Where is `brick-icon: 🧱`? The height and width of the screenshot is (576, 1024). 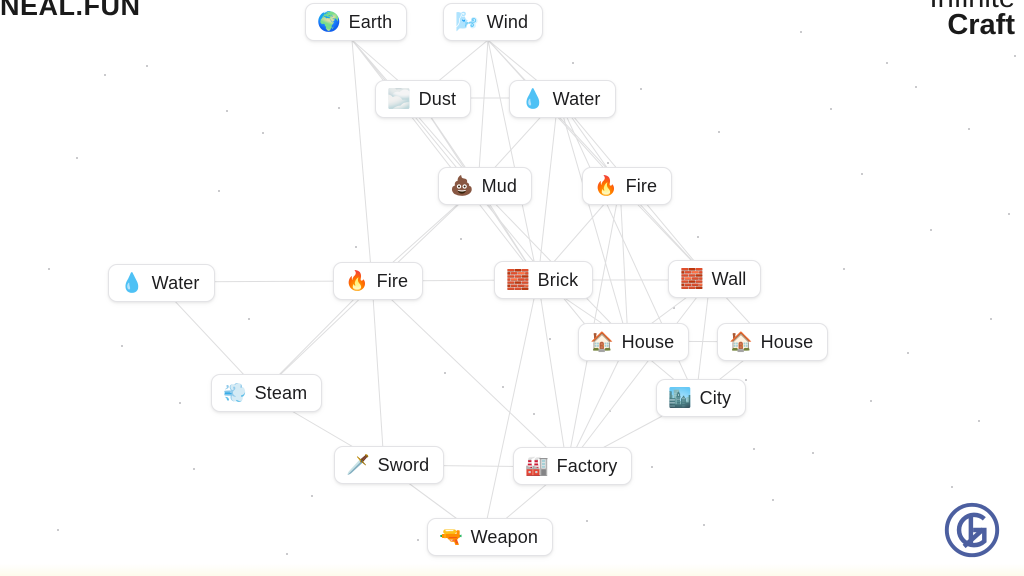 brick-icon: 🧱 is located at coordinates (518, 280).